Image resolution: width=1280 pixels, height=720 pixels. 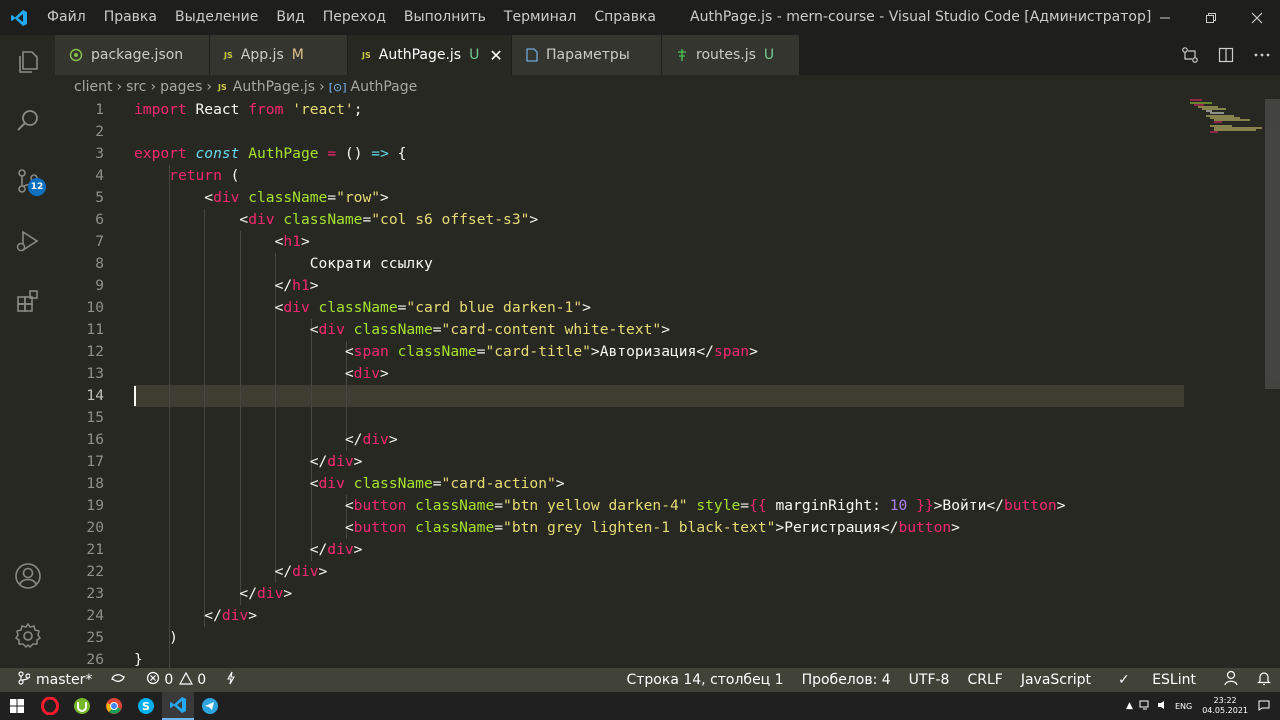 I want to click on menu-file: Файл, so click(x=66, y=17).